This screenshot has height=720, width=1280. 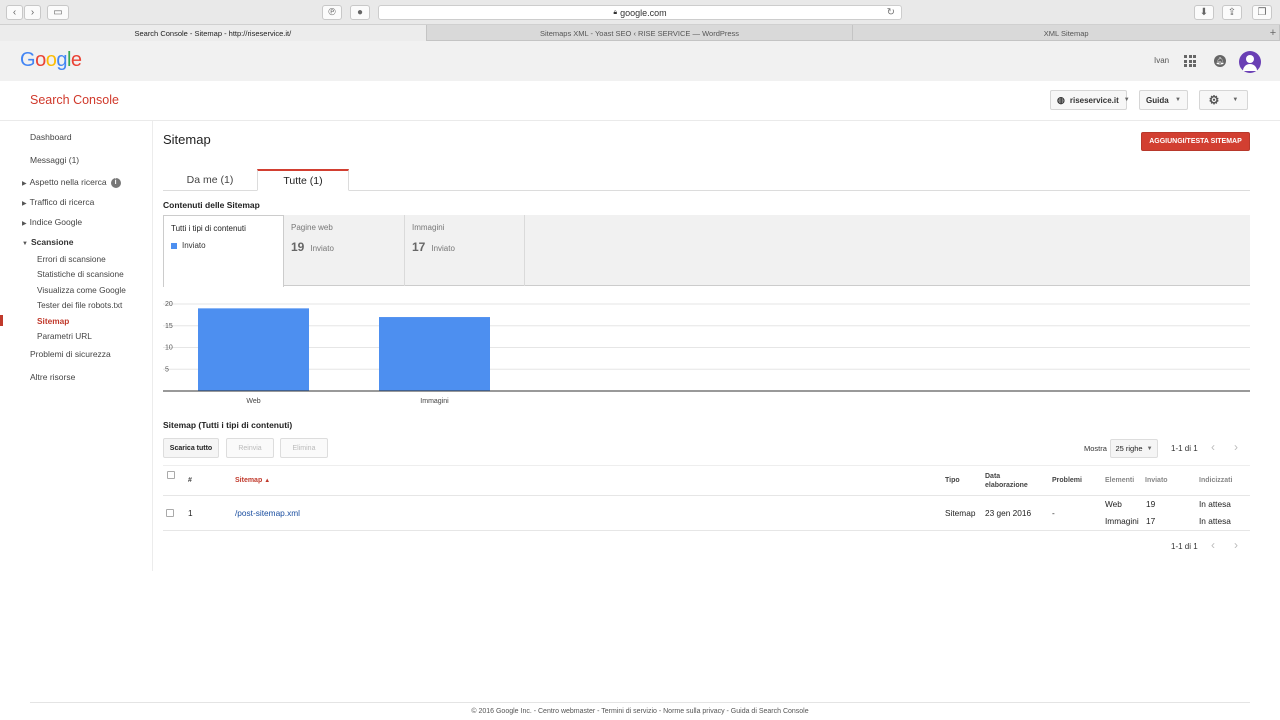 I want to click on sitemap-chart: 5 10 15 20 Web Immagini, so click(x=706, y=353).